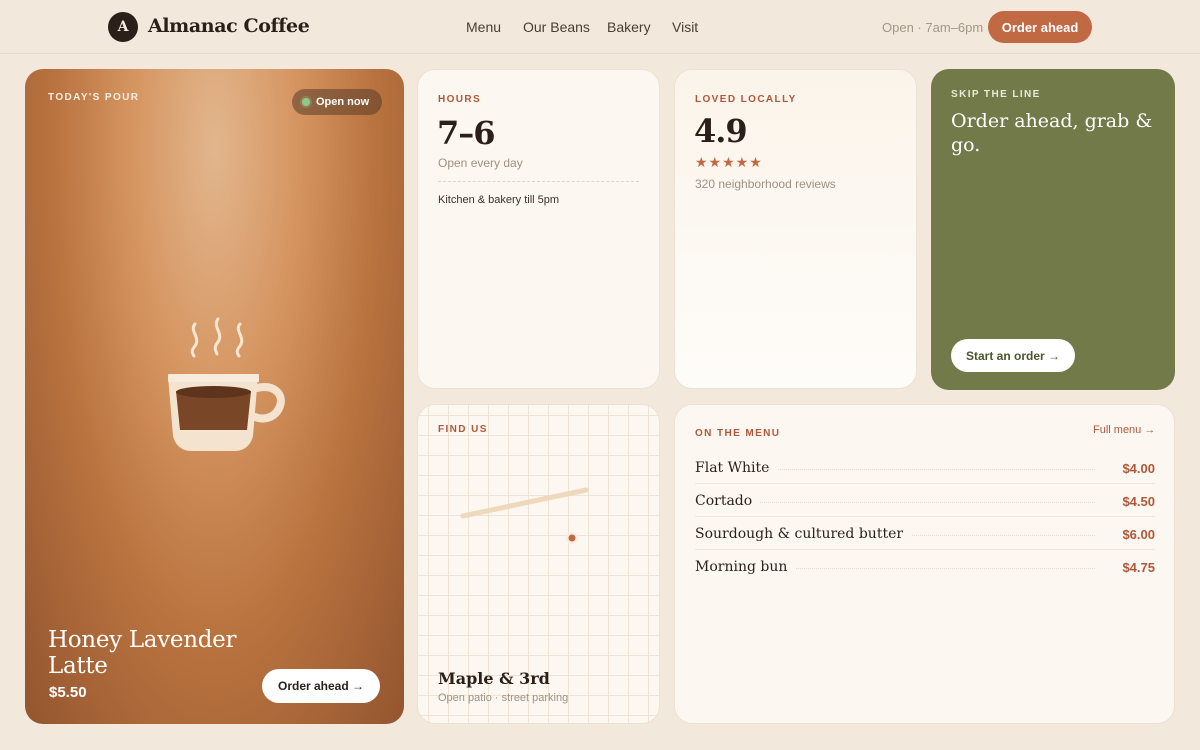 This screenshot has height=750, width=1200. I want to click on menu-item-name: Flat White, so click(736, 468).